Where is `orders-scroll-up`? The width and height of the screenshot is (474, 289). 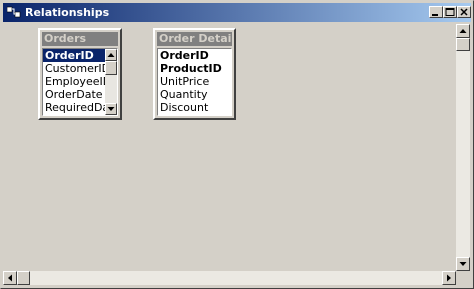 orders-scroll-up is located at coordinates (111, 55).